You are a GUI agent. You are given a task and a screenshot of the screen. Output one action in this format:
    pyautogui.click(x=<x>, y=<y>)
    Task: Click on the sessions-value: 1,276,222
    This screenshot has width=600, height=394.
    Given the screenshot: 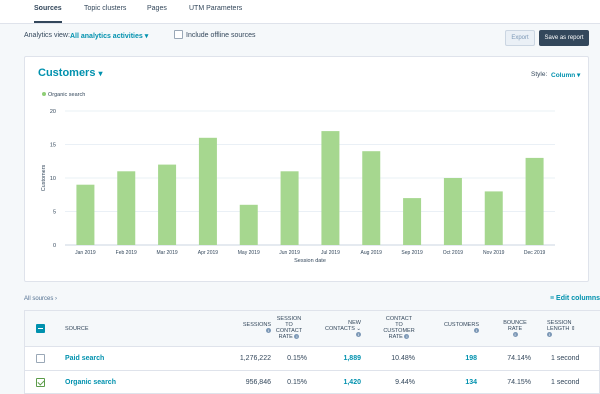 What is the action you would take?
    pyautogui.click(x=255, y=358)
    